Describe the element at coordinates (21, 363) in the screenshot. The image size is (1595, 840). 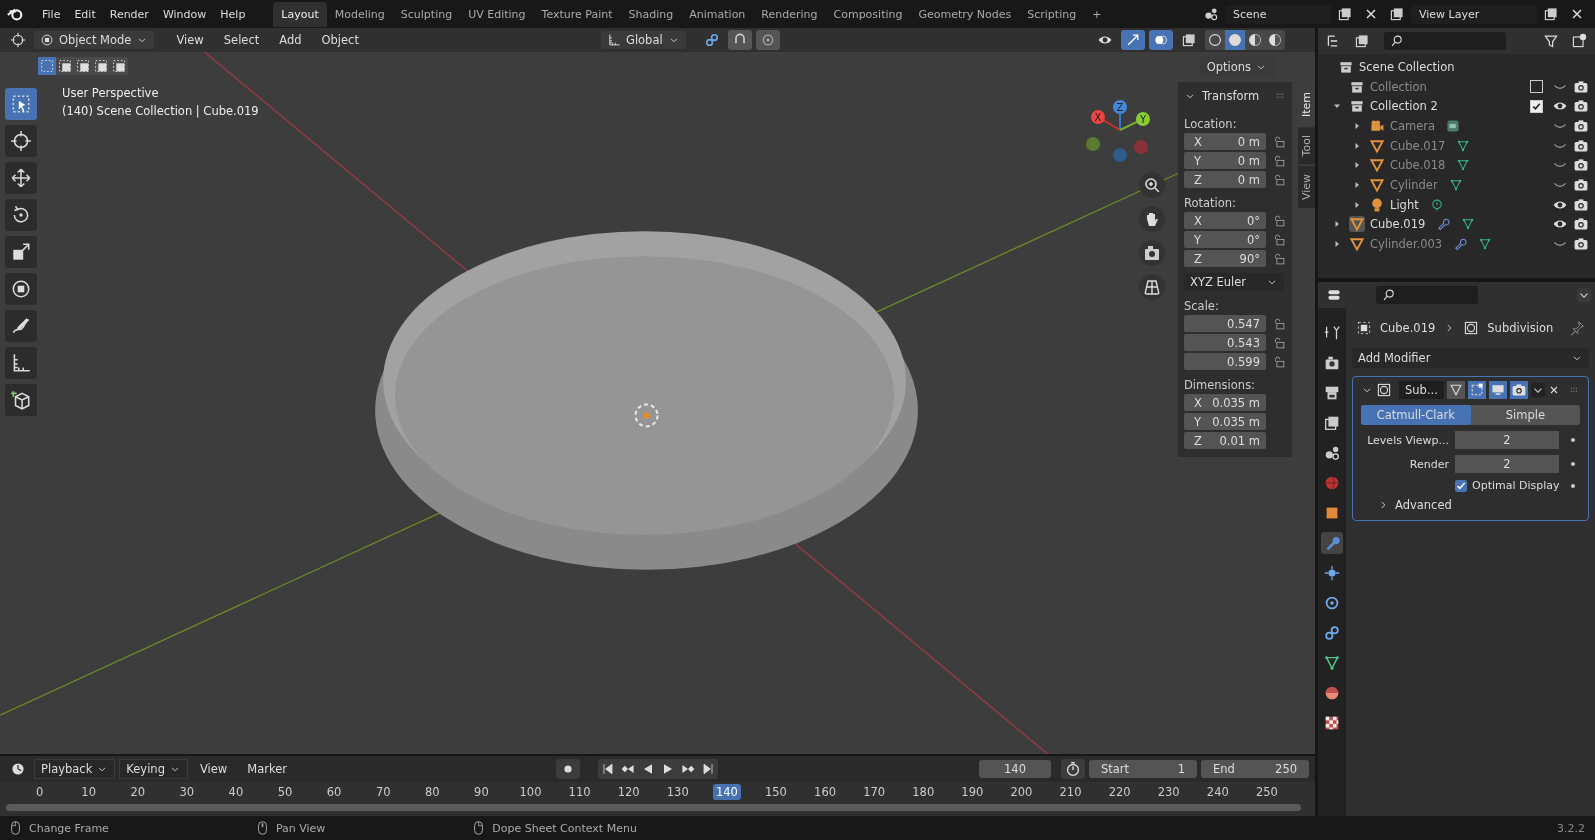
I see `measure-tool-icon` at that location.